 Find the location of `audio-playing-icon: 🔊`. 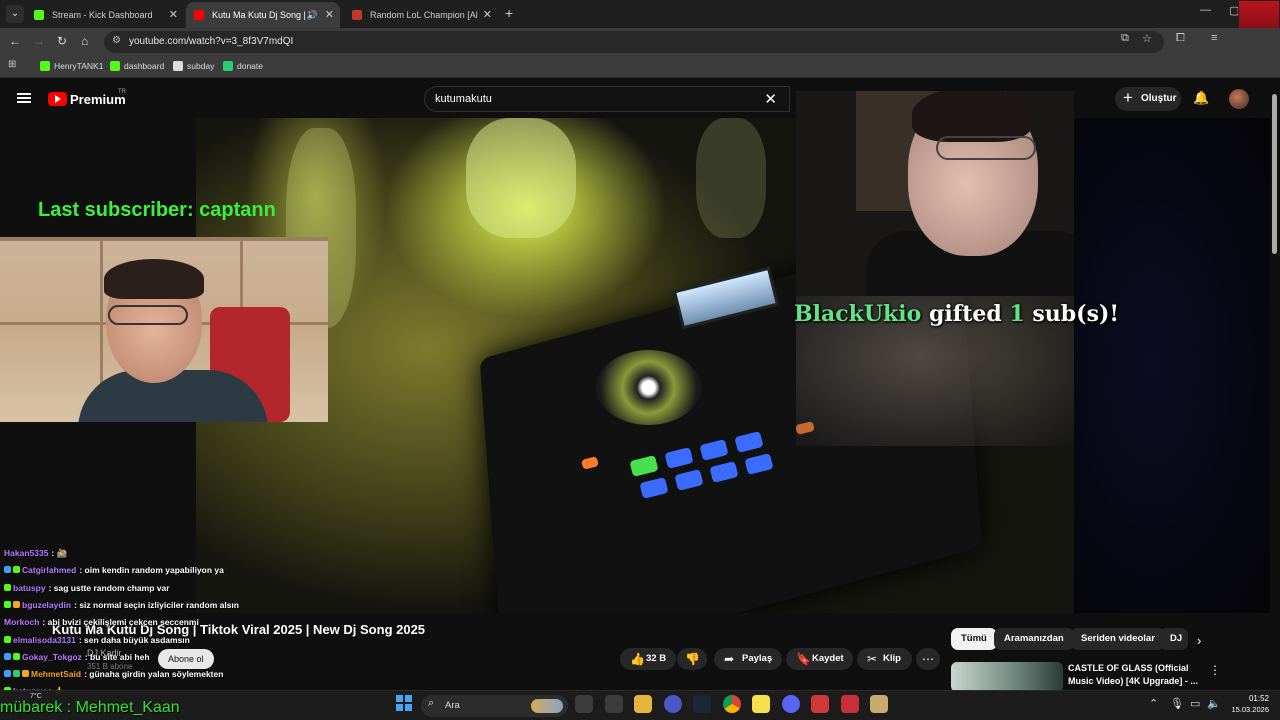

audio-playing-icon: 🔊 is located at coordinates (312, 15).